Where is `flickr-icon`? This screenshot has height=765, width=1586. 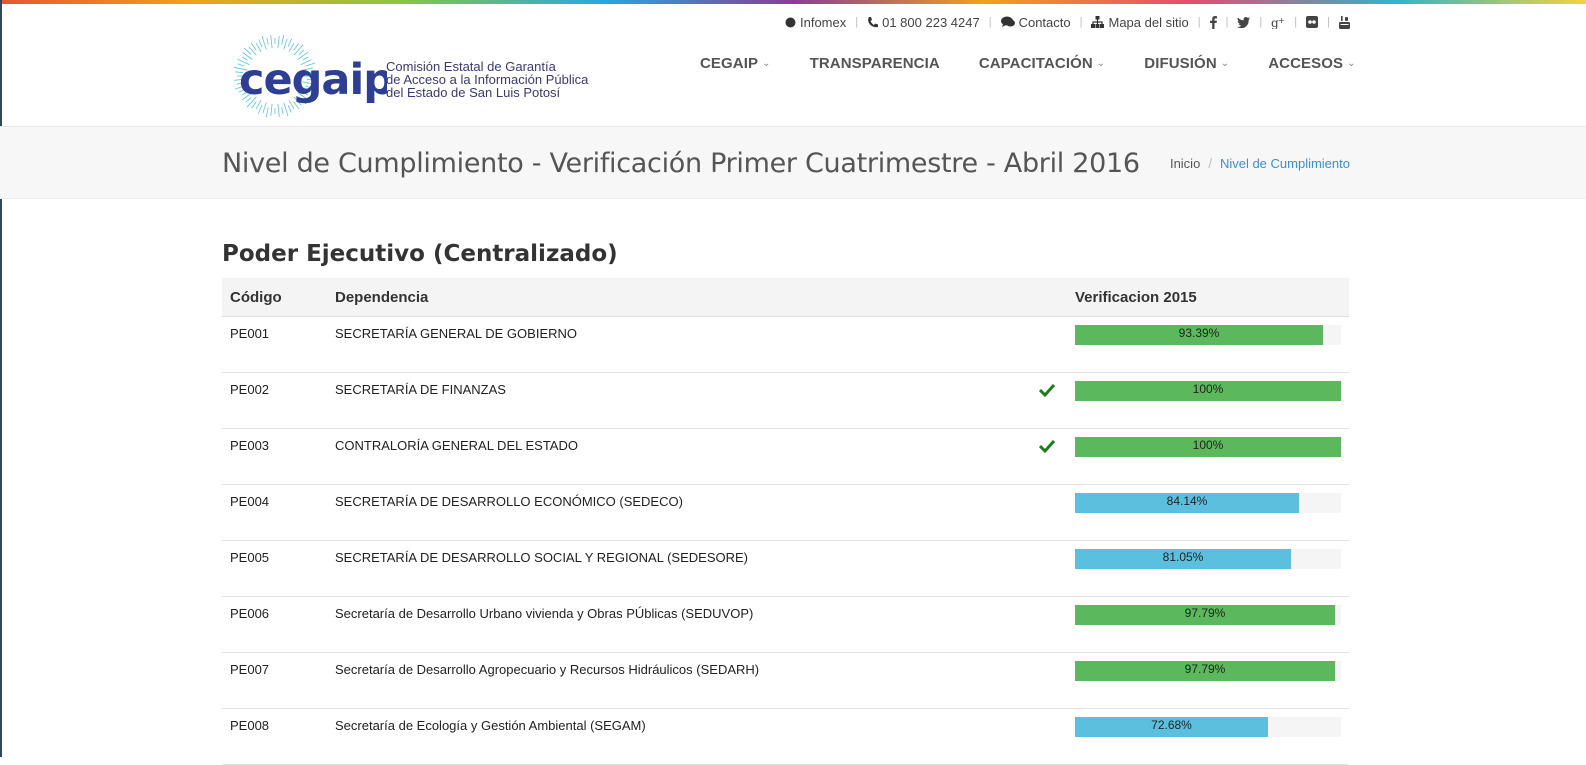
flickr-icon is located at coordinates (1312, 22).